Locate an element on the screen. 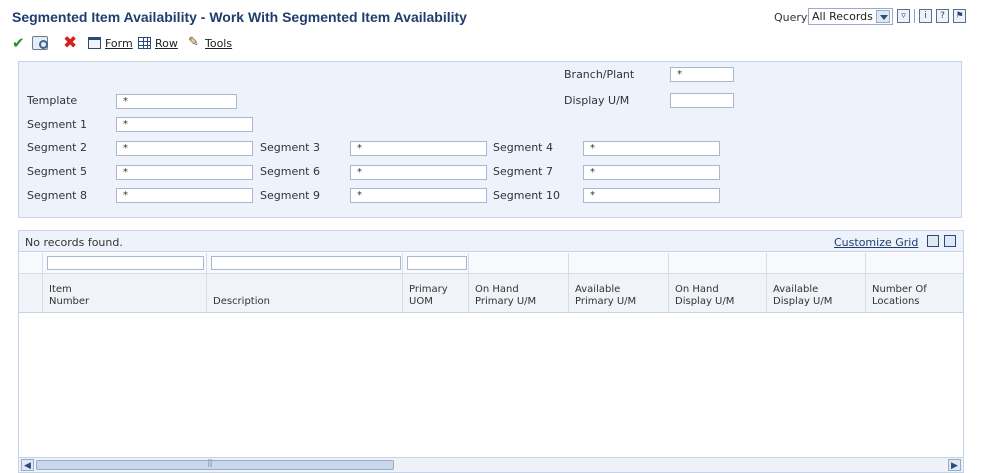 This screenshot has width=984, height=473. chevron-down-icon is located at coordinates (883, 16).